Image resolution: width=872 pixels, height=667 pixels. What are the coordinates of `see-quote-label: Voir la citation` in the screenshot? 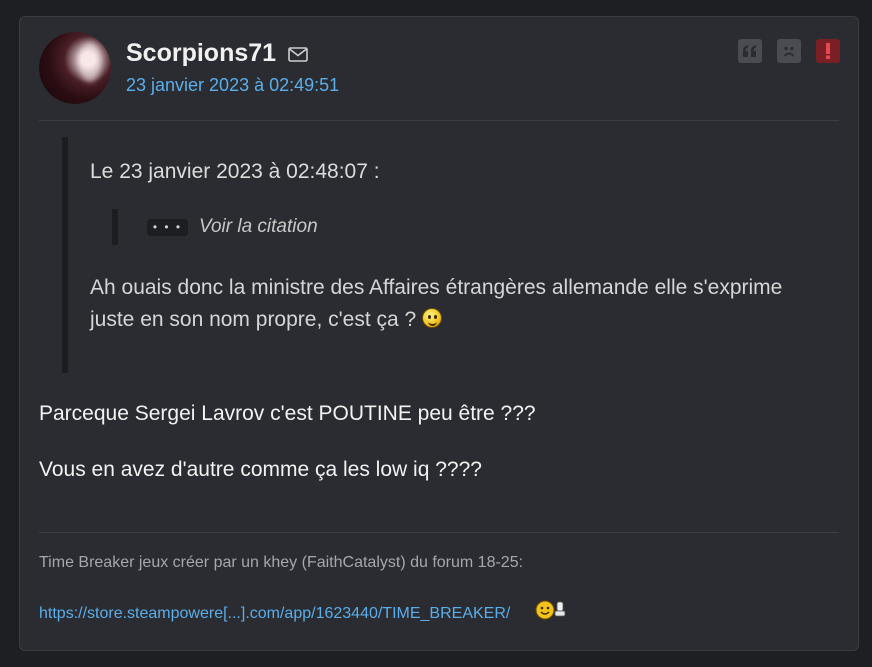 It's located at (258, 227).